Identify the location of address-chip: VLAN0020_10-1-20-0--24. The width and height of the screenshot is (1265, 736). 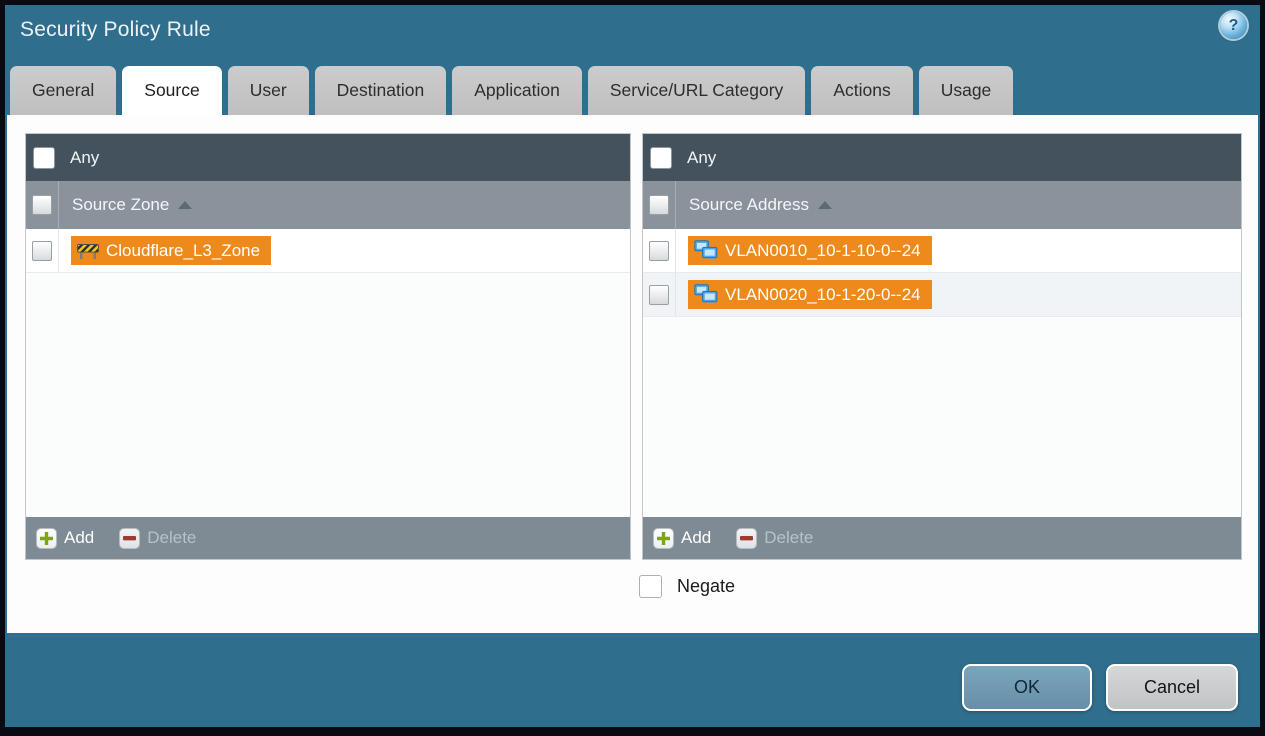
(810, 294).